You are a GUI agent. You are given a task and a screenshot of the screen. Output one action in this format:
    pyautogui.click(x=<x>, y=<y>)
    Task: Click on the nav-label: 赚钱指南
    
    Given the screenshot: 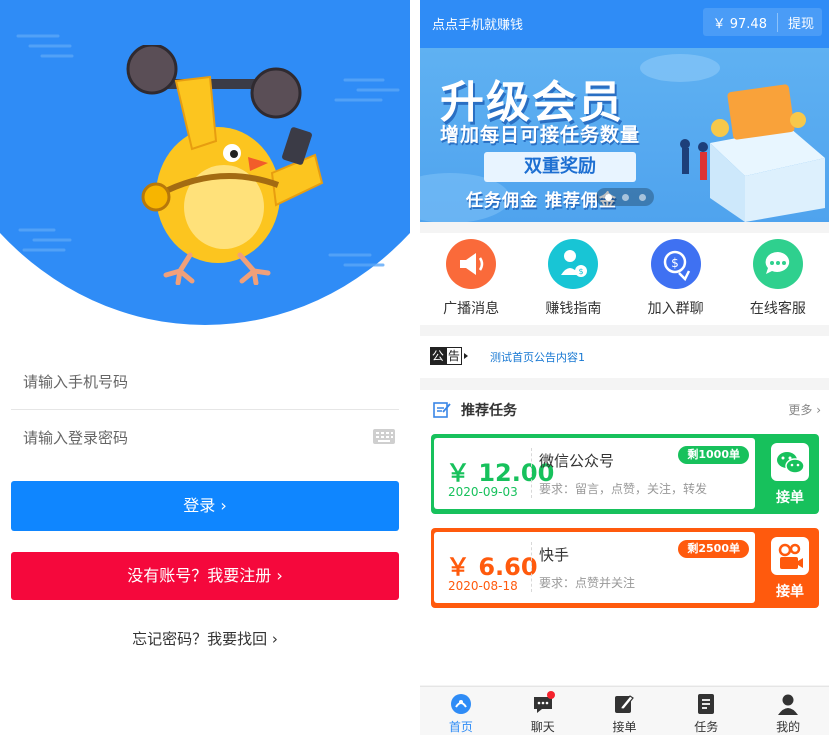 What is the action you would take?
    pyautogui.click(x=573, y=309)
    